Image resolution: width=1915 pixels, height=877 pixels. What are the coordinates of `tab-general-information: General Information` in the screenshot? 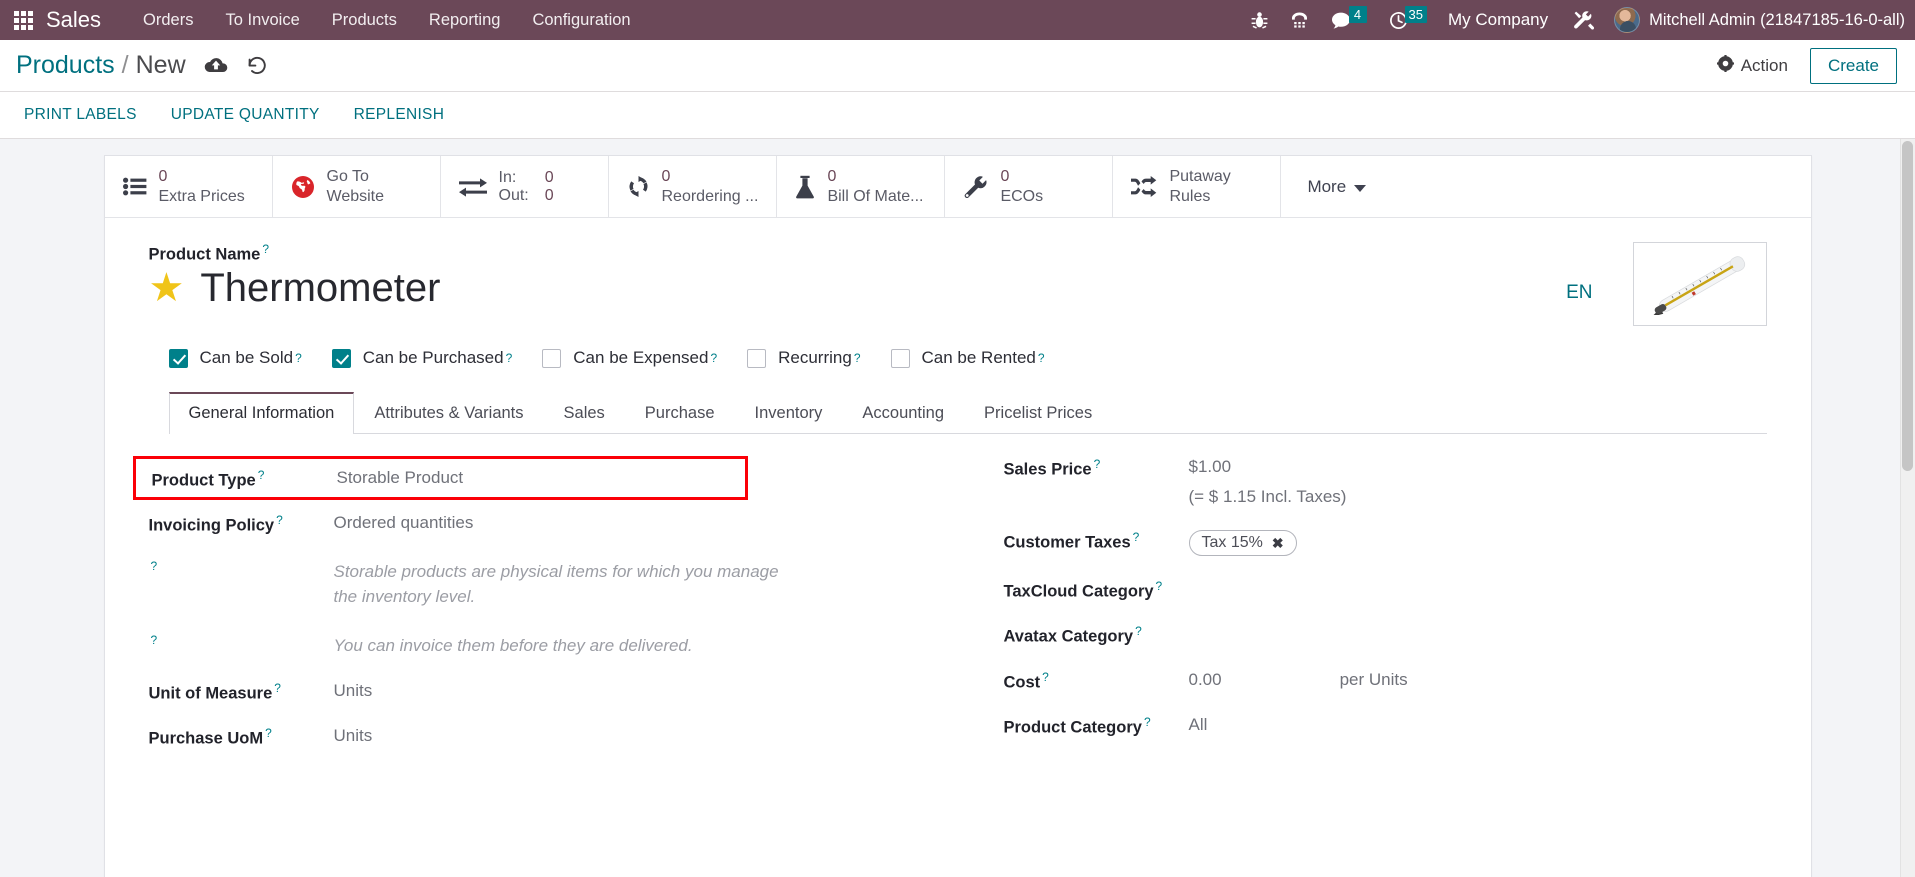 It's located at (261, 413).